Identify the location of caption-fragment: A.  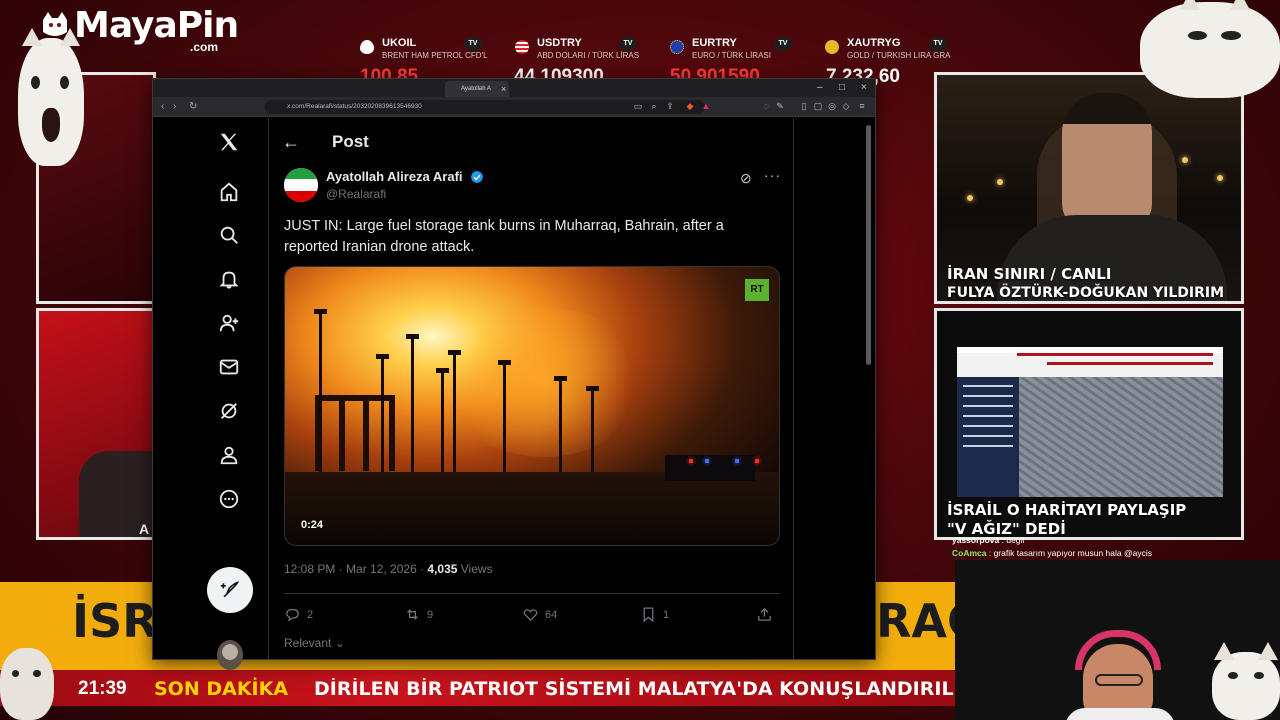
(144, 529).